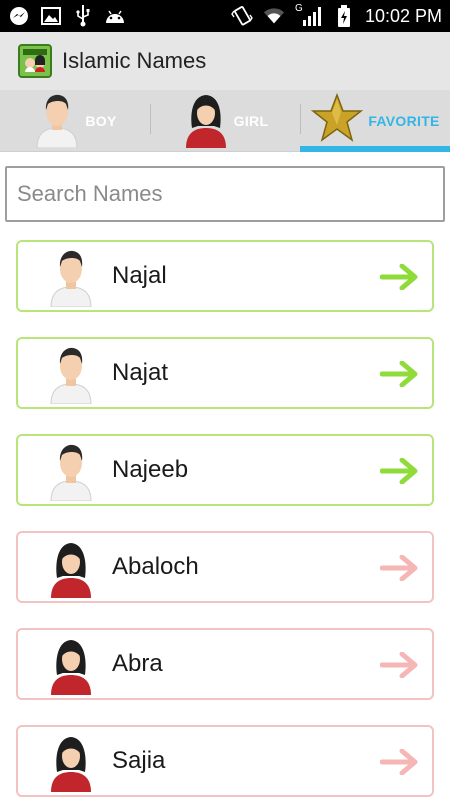 The height and width of the screenshot is (800, 450). What do you see at coordinates (308, 15) in the screenshot?
I see `signal-icon: G` at bounding box center [308, 15].